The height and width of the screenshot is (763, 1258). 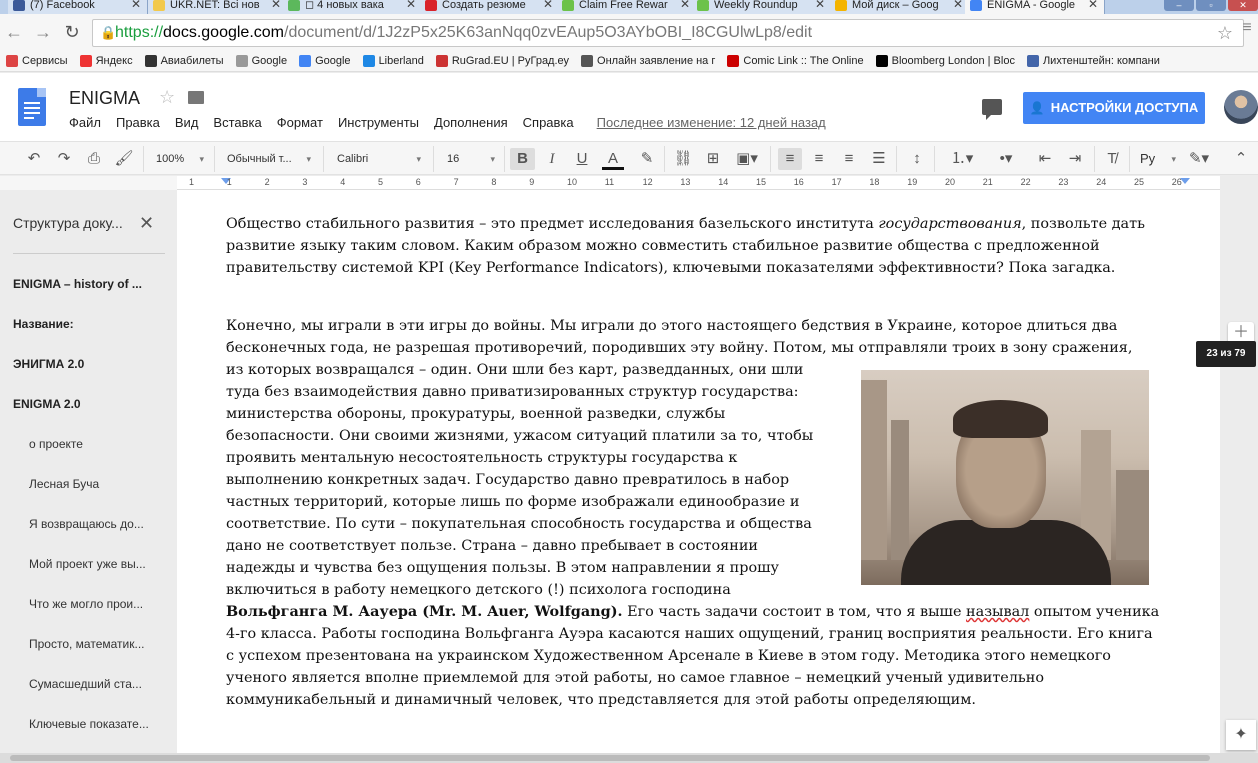 I want to click on increase-indent-icon: ⇥, so click(x=1075, y=159).